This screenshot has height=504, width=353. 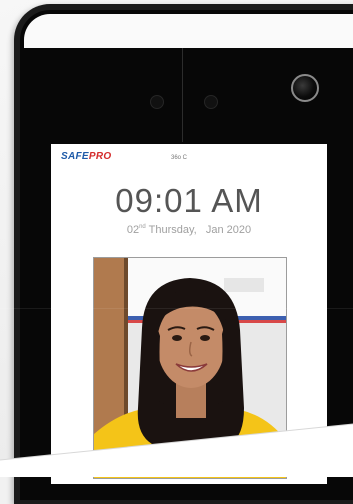 I want to click on brand-logo-safe: SAFE, so click(x=75, y=156).